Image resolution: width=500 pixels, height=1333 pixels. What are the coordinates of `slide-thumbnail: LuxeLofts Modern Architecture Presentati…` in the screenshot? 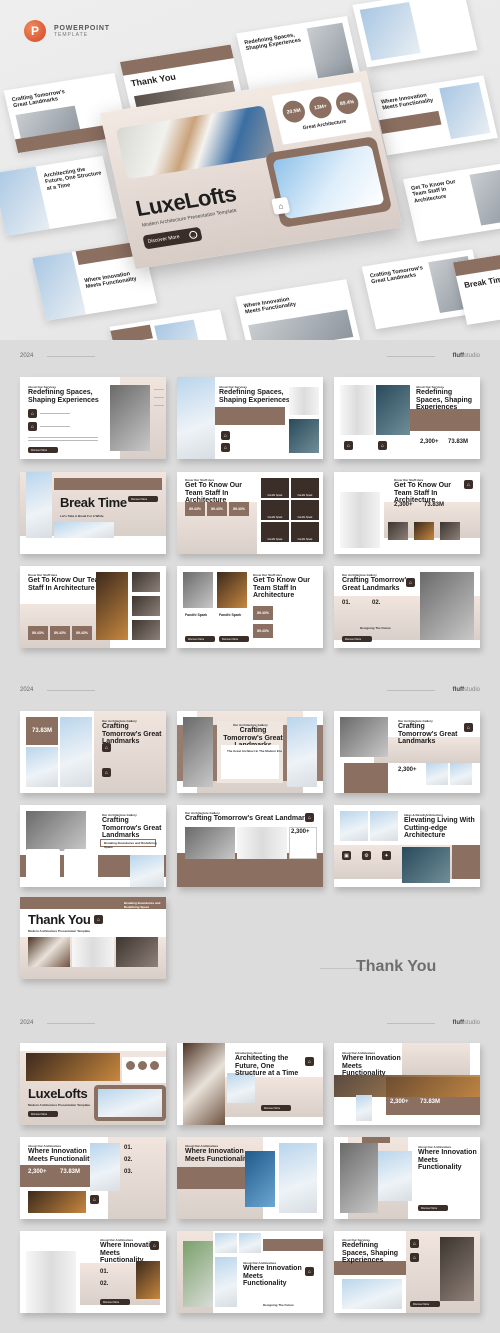 It's located at (93, 1084).